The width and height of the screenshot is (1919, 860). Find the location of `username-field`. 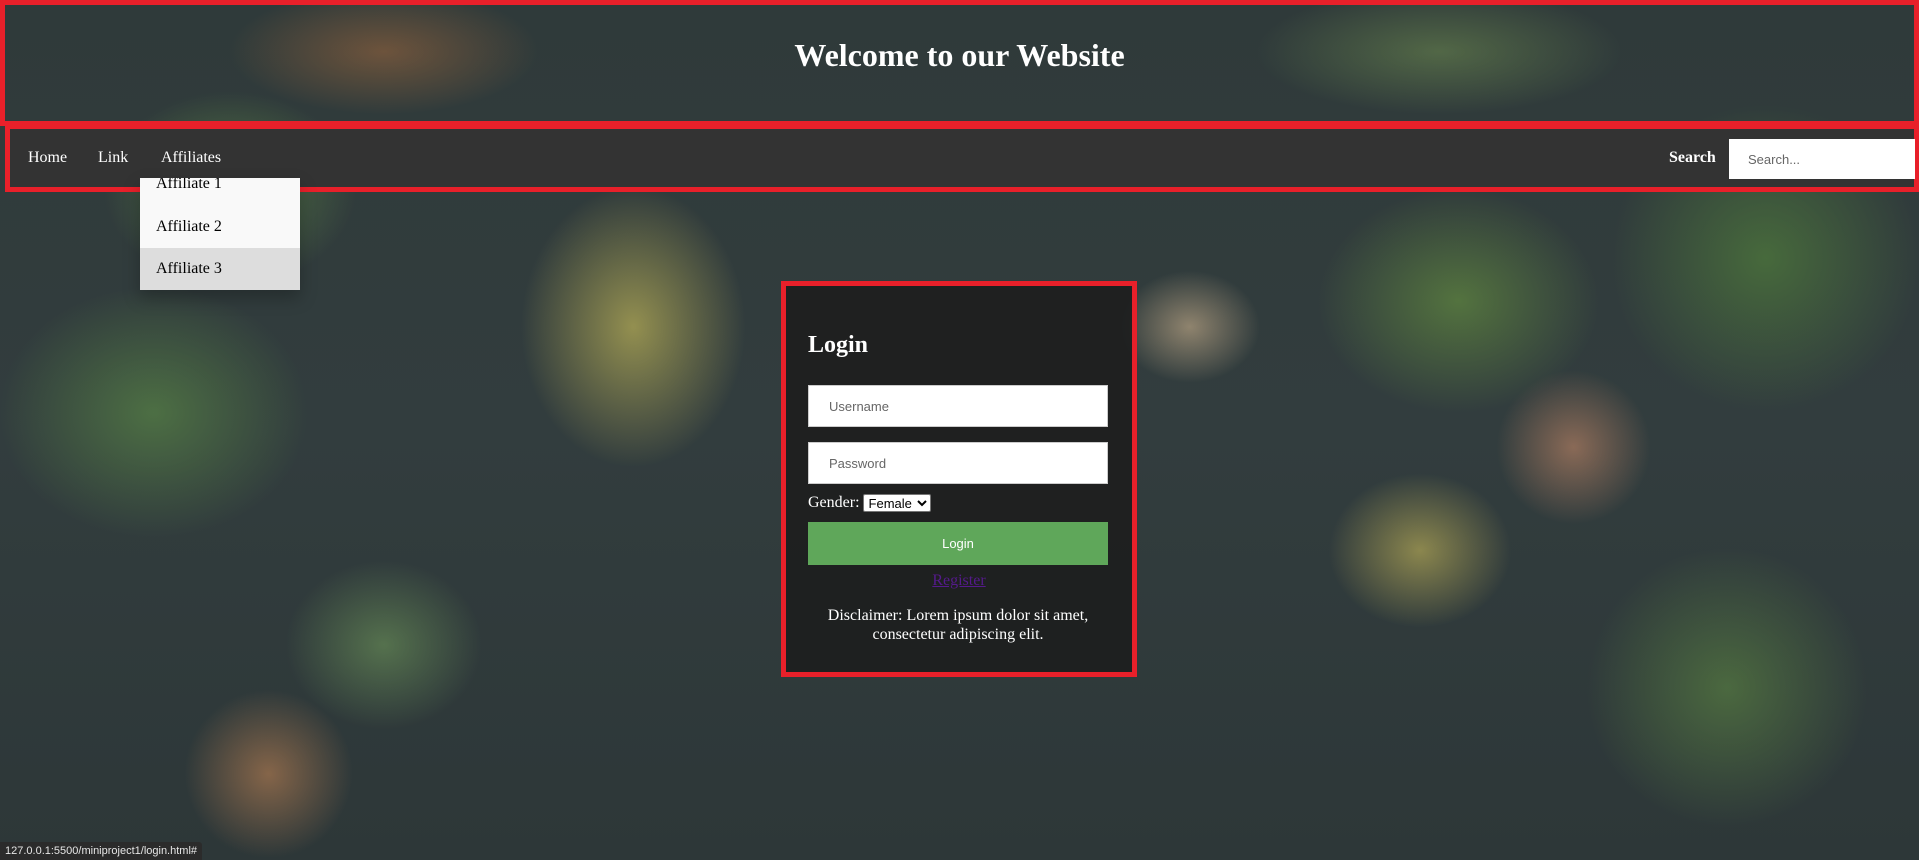

username-field is located at coordinates (958, 406).